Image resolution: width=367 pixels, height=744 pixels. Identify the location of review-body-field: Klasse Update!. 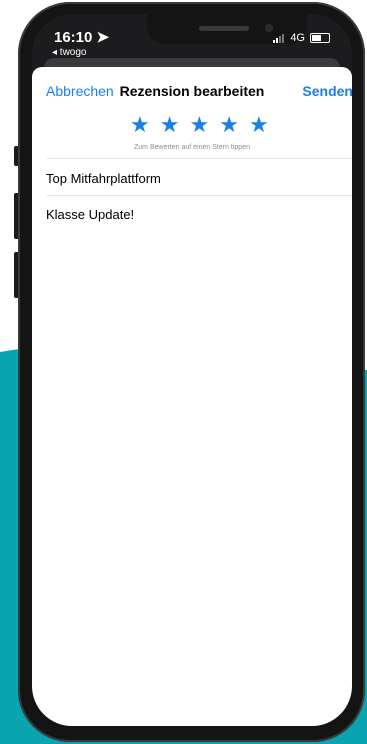
(90, 214).